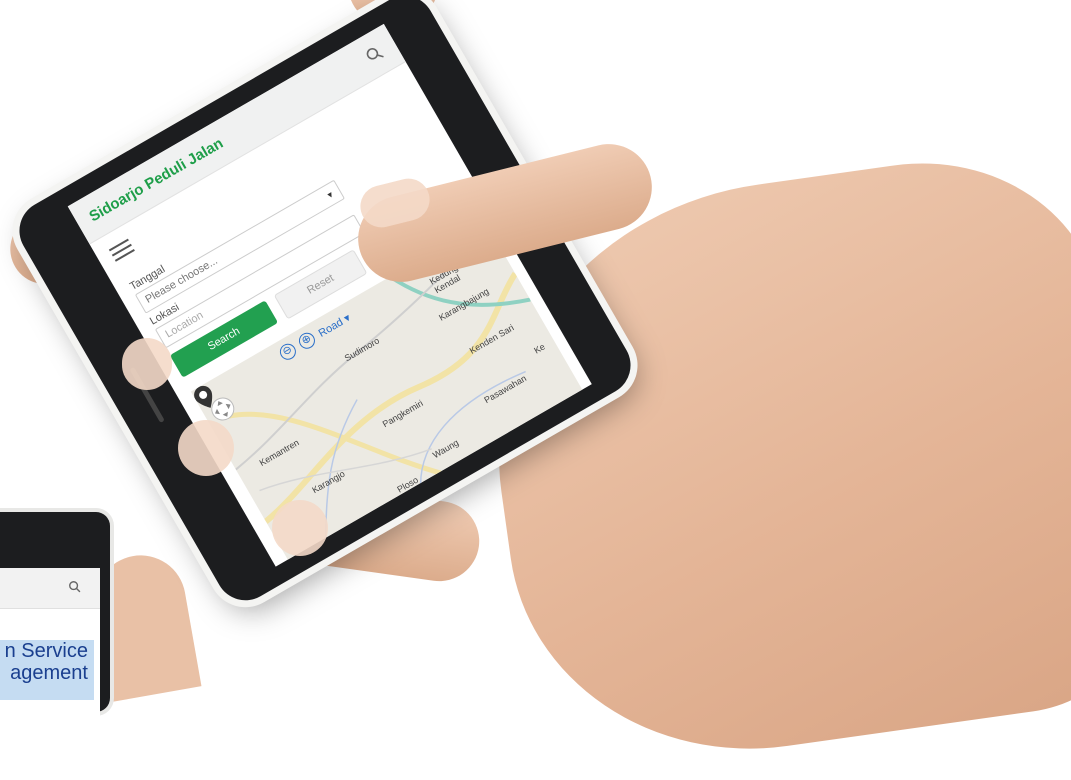 This screenshot has height=780, width=1071. What do you see at coordinates (122, 250) in the screenshot?
I see `hamburger-menu-icon` at bounding box center [122, 250].